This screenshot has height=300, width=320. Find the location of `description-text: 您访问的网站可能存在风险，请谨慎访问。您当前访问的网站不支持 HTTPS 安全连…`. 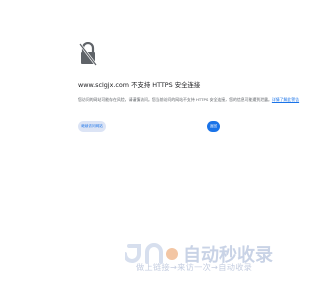

description-text: 您访问的网站可能存在风险，请谨慎访问。您当前访问的网站不支持 HTTPS 安全连… is located at coordinates (175, 99).